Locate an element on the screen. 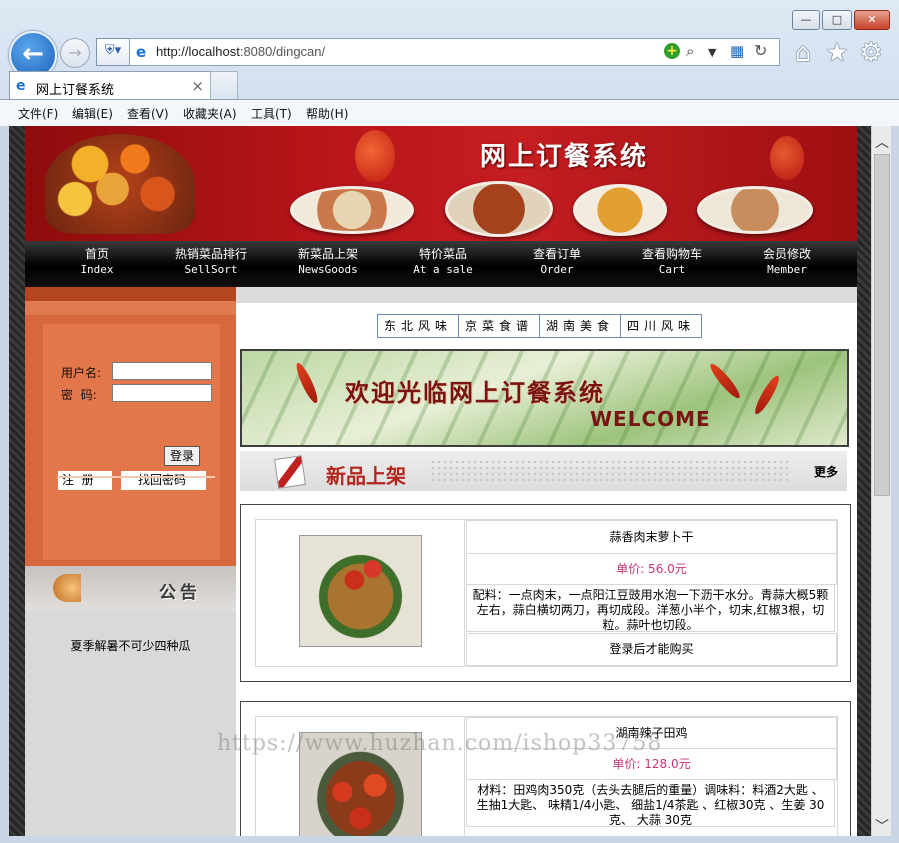  url-host: http://localhost is located at coordinates (198, 51).